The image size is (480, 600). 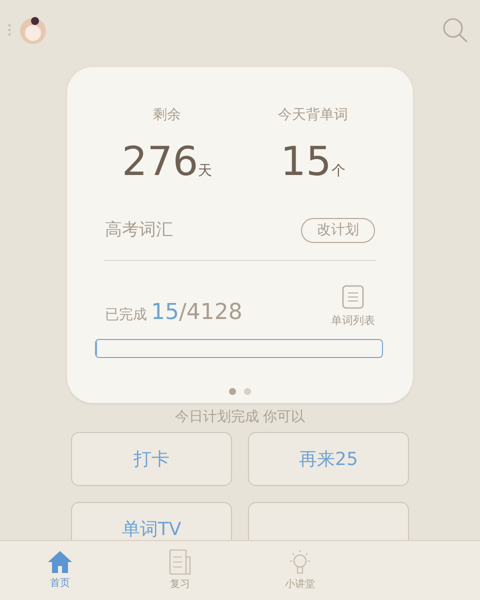 I want to click on book-name: 高考词汇, so click(x=139, y=230).